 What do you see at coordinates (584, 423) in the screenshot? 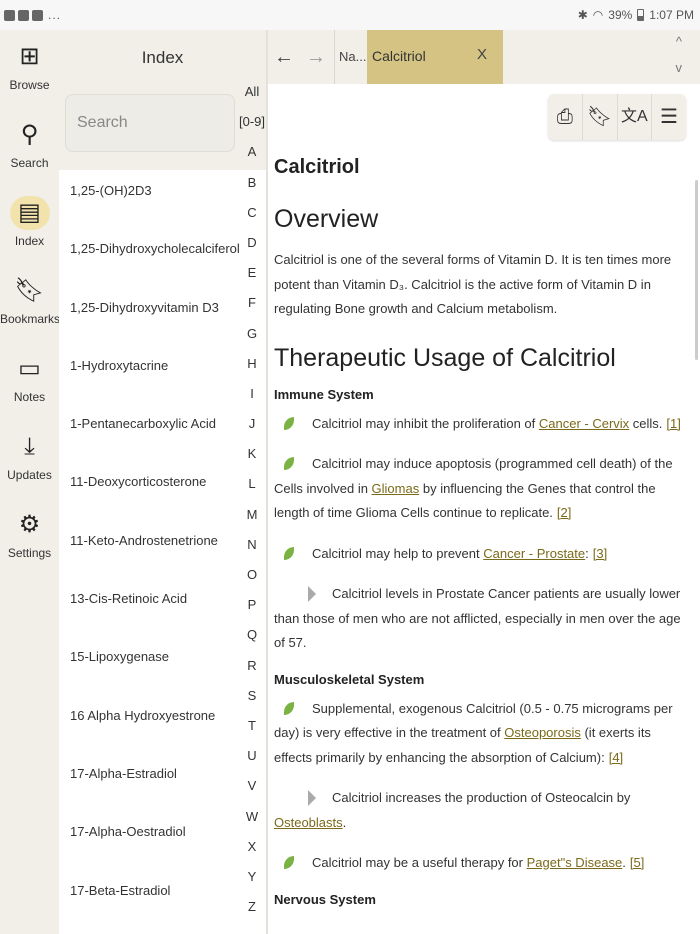
I see `link-cancer-cervix: Cancer - Cervix` at bounding box center [584, 423].